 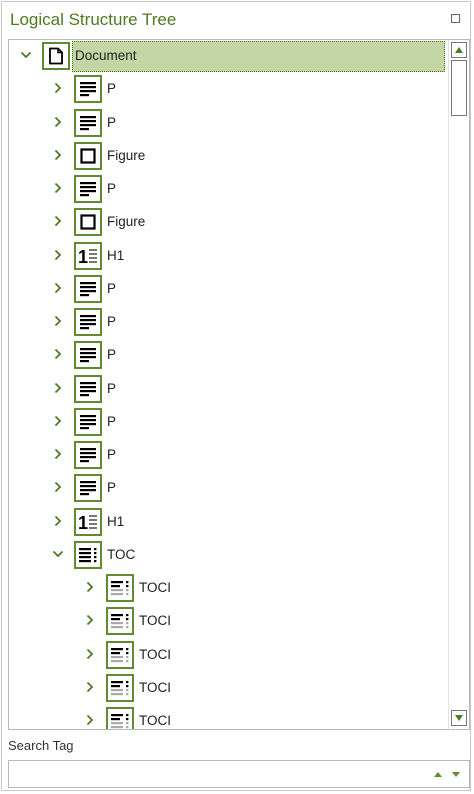 I want to click on scroll-down-arrow-icon, so click(x=459, y=718).